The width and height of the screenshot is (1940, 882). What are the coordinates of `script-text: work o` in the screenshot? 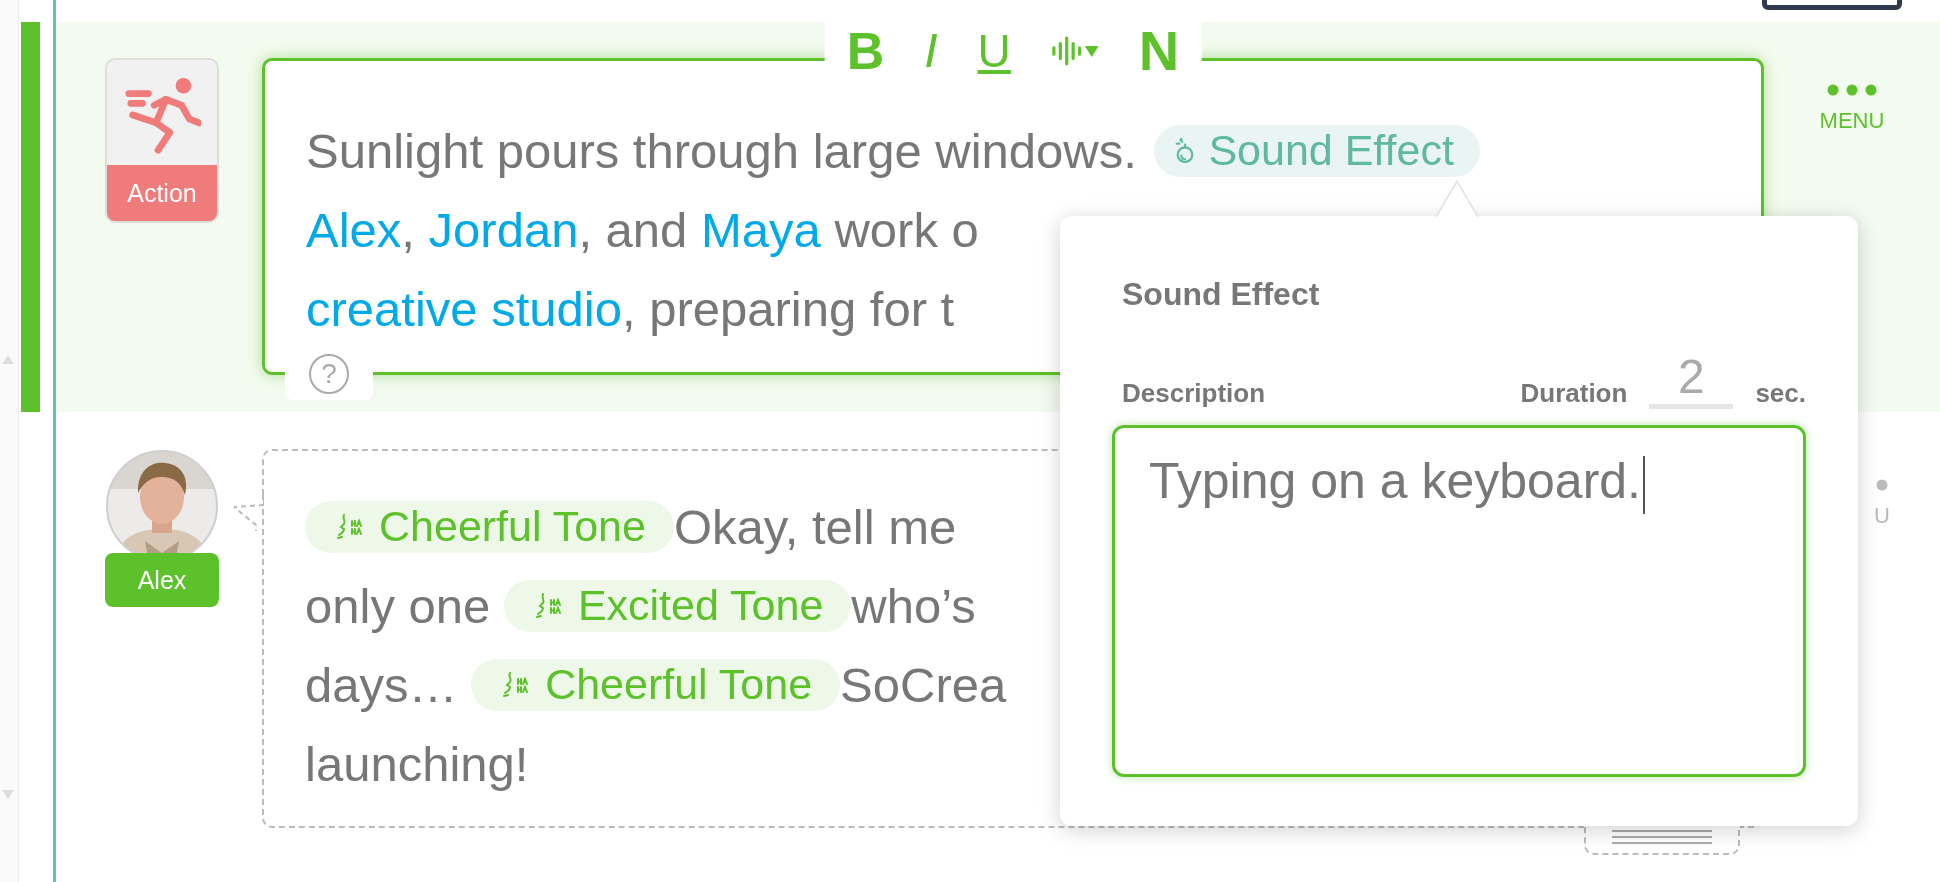 It's located at (906, 229).